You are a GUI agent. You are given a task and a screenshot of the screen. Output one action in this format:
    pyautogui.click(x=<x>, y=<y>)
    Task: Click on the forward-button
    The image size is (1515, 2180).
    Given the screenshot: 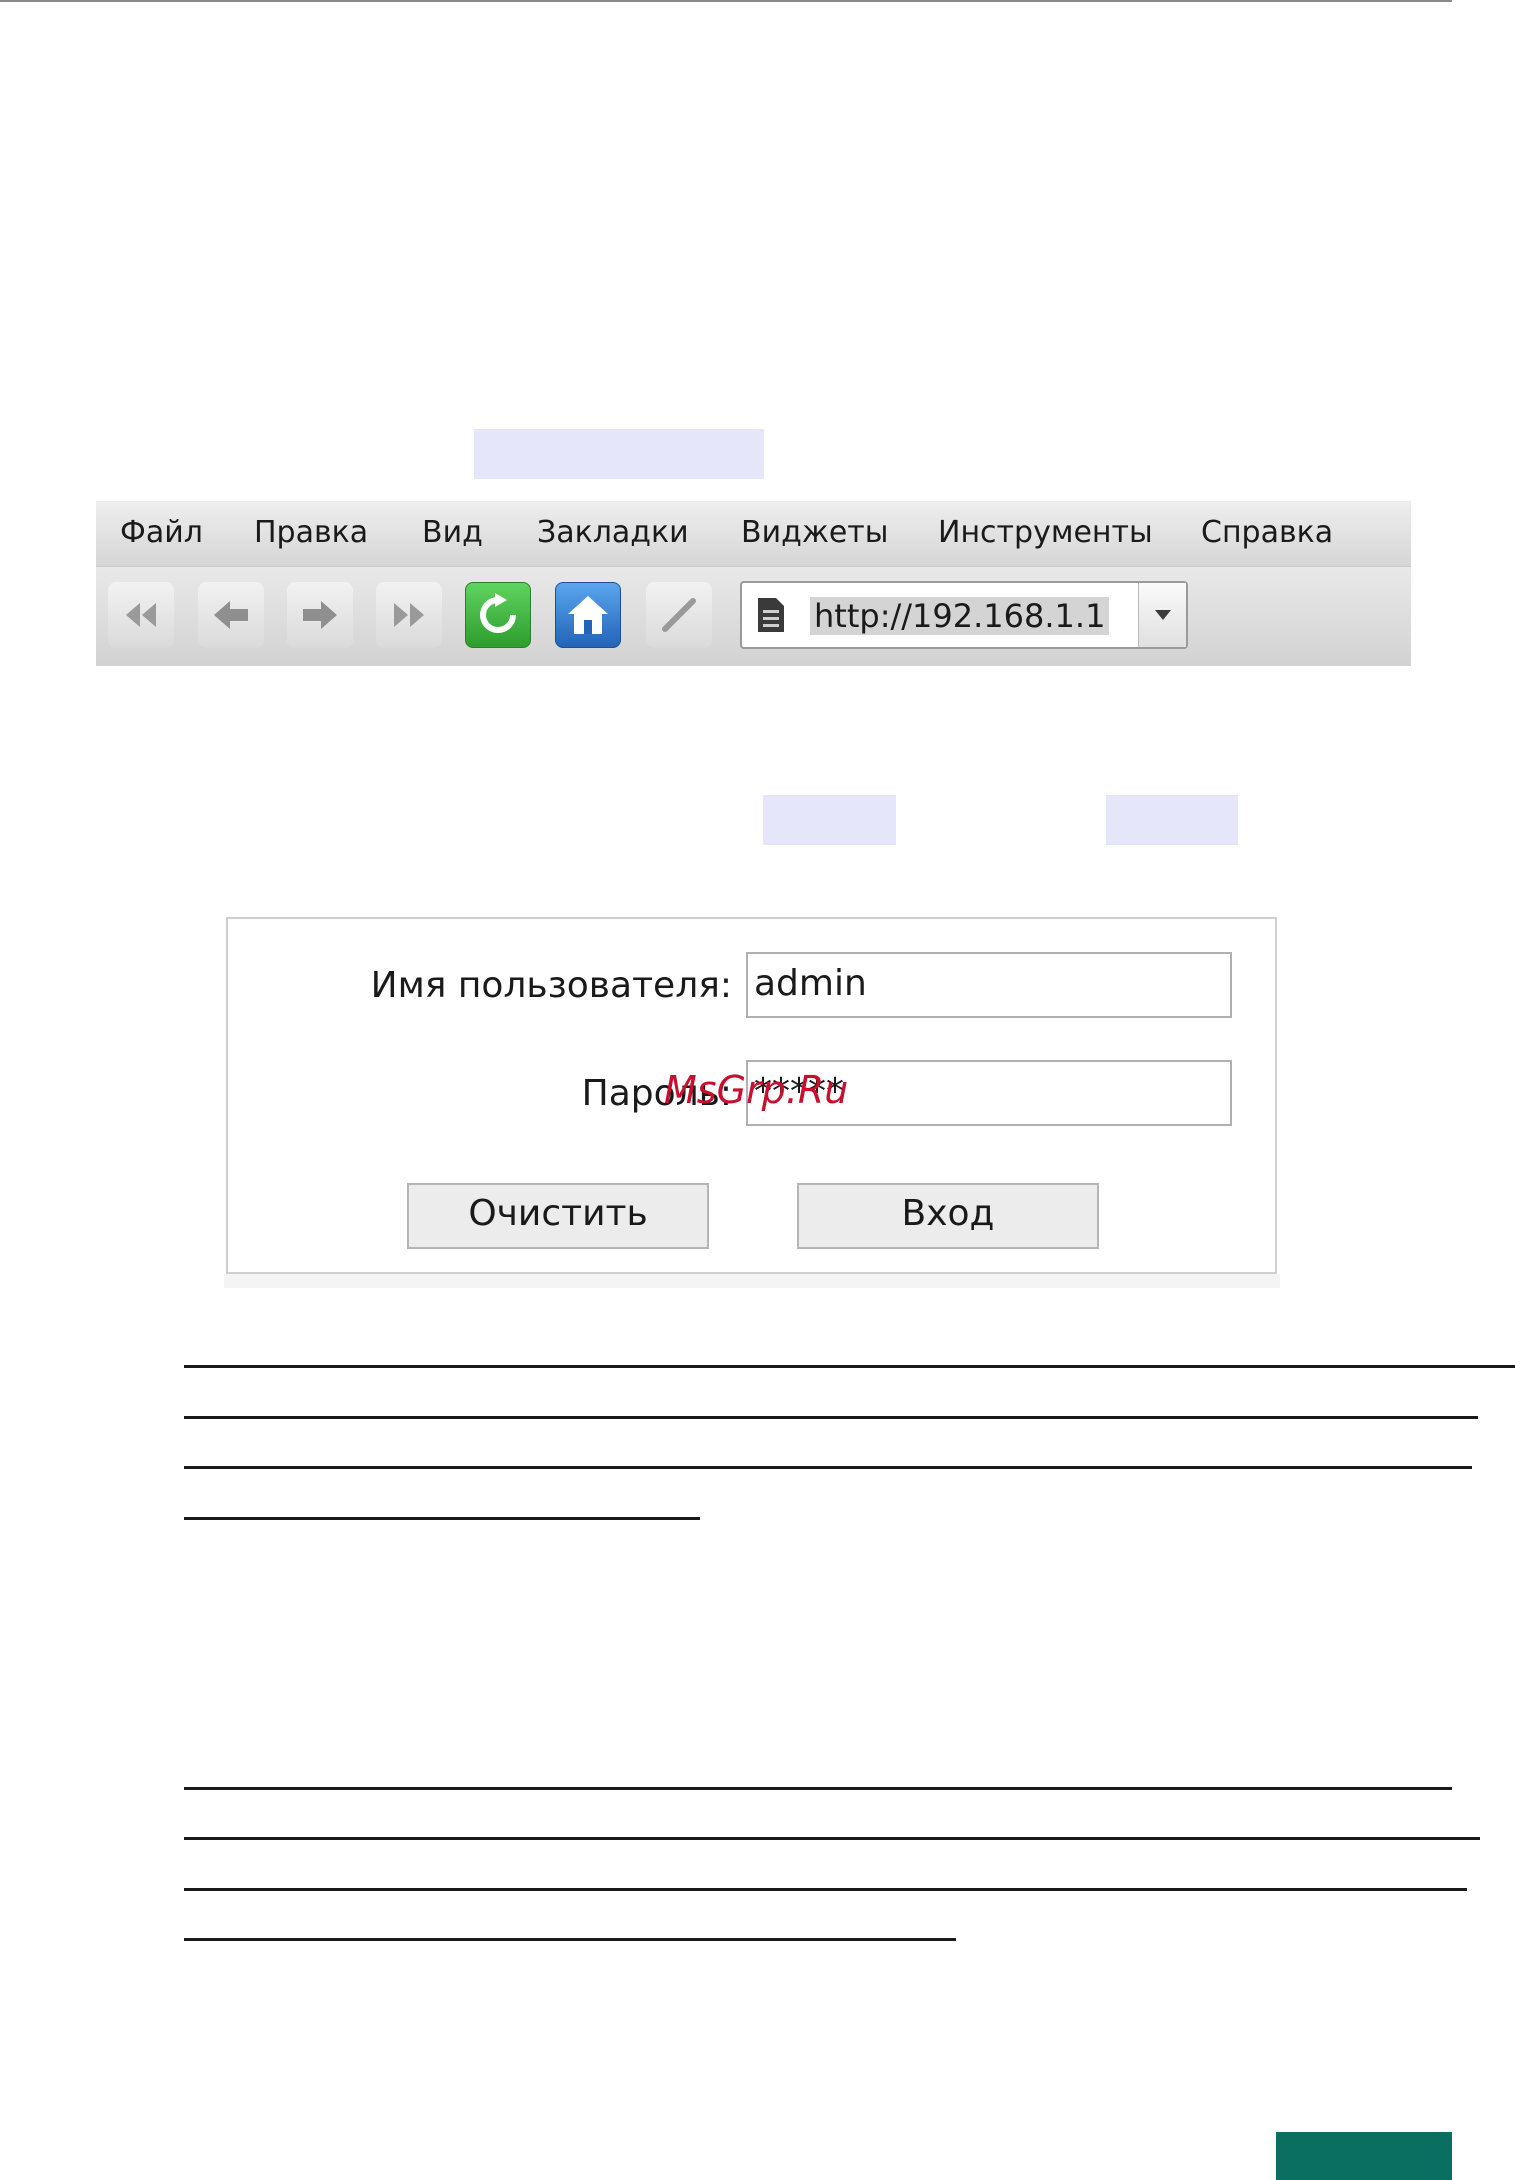 What is the action you would take?
    pyautogui.click(x=320, y=615)
    